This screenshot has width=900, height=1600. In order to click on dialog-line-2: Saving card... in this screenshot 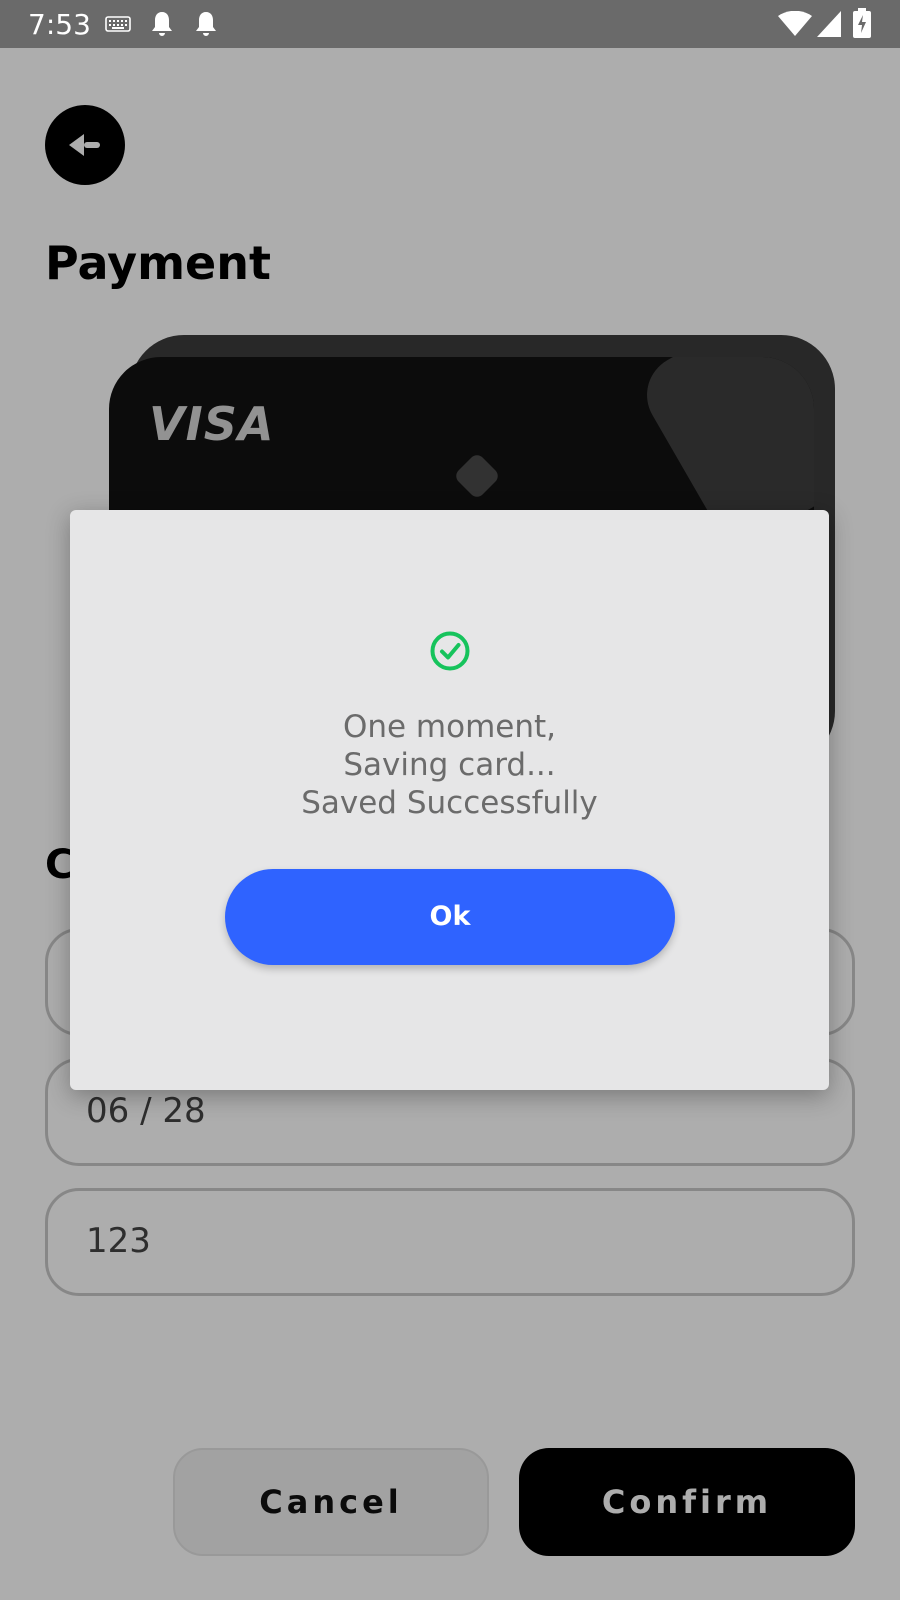, I will do `click(449, 765)`.